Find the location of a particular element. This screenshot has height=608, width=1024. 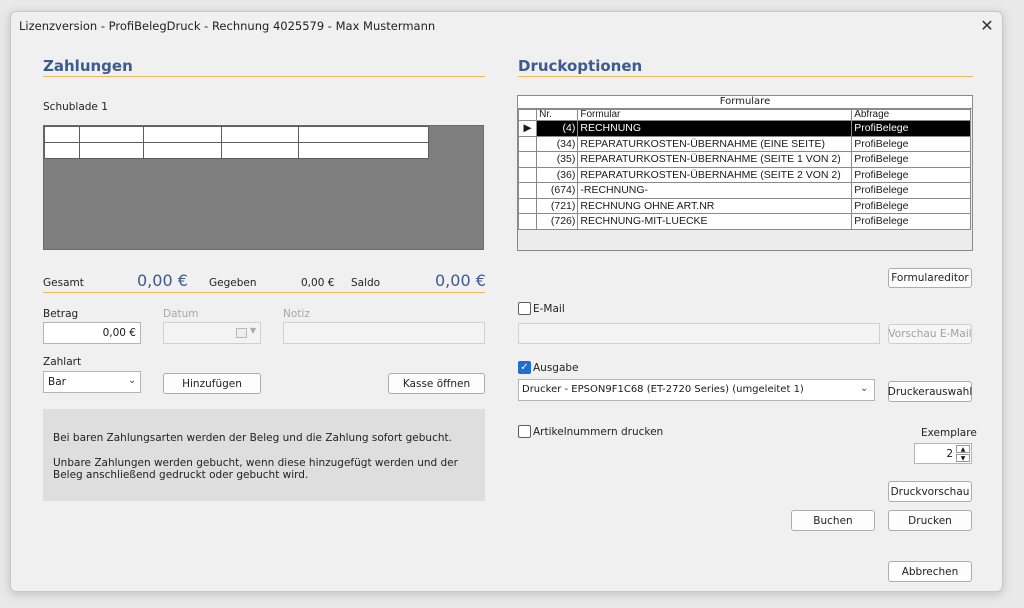

form-editor-button: Formulareditor is located at coordinates (930, 278).